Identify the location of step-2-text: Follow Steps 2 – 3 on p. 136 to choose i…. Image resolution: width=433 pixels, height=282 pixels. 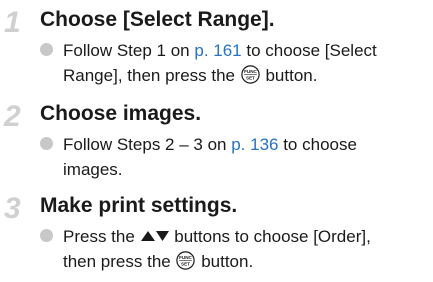
(210, 157).